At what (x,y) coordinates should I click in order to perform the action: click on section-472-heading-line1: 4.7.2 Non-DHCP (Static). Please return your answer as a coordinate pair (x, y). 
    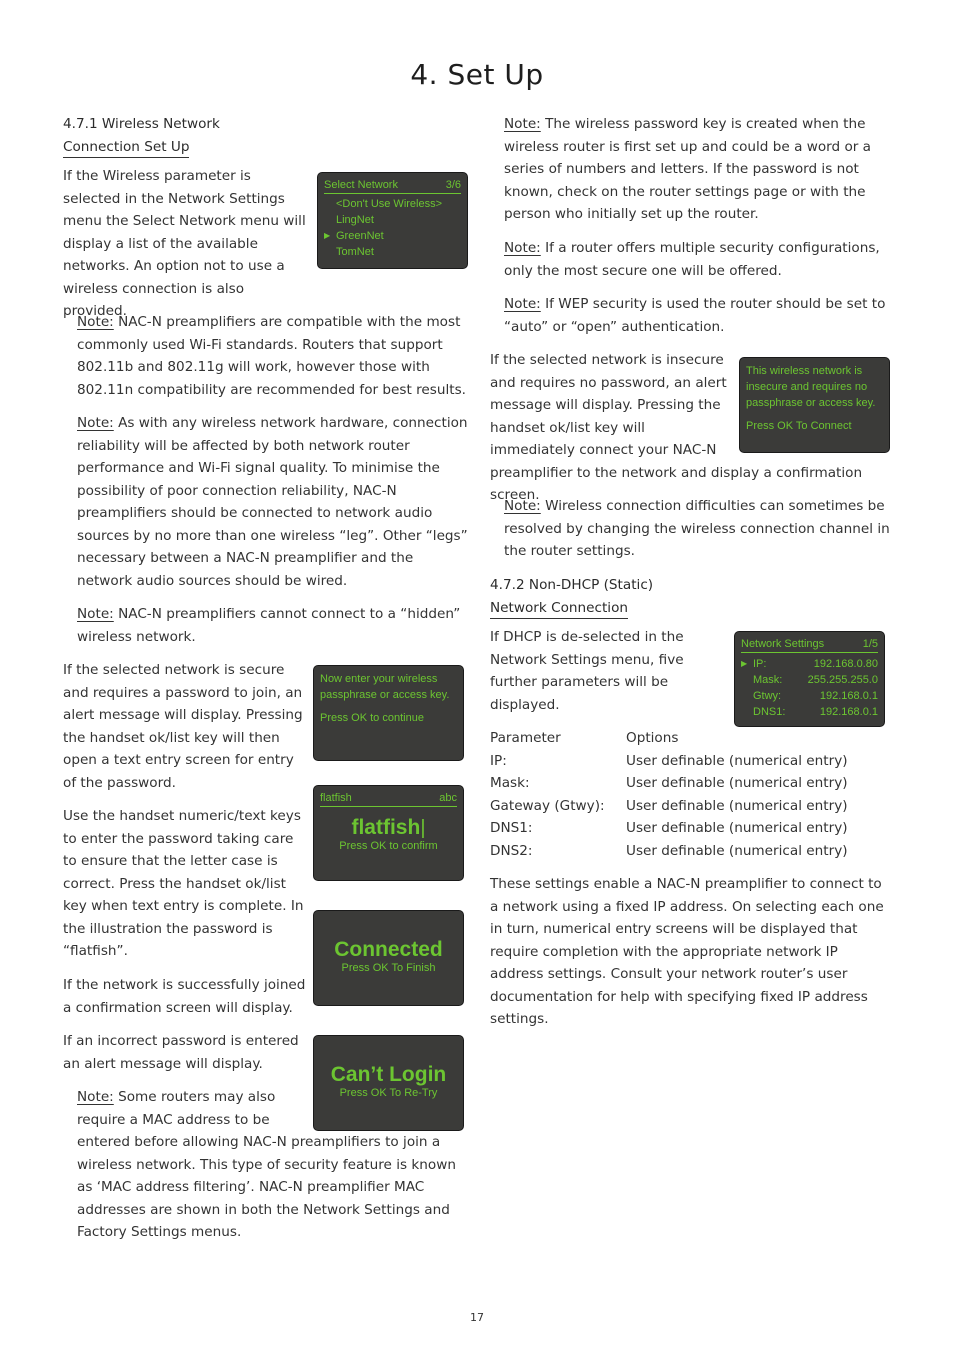
    Looking at the image, I should click on (572, 585).